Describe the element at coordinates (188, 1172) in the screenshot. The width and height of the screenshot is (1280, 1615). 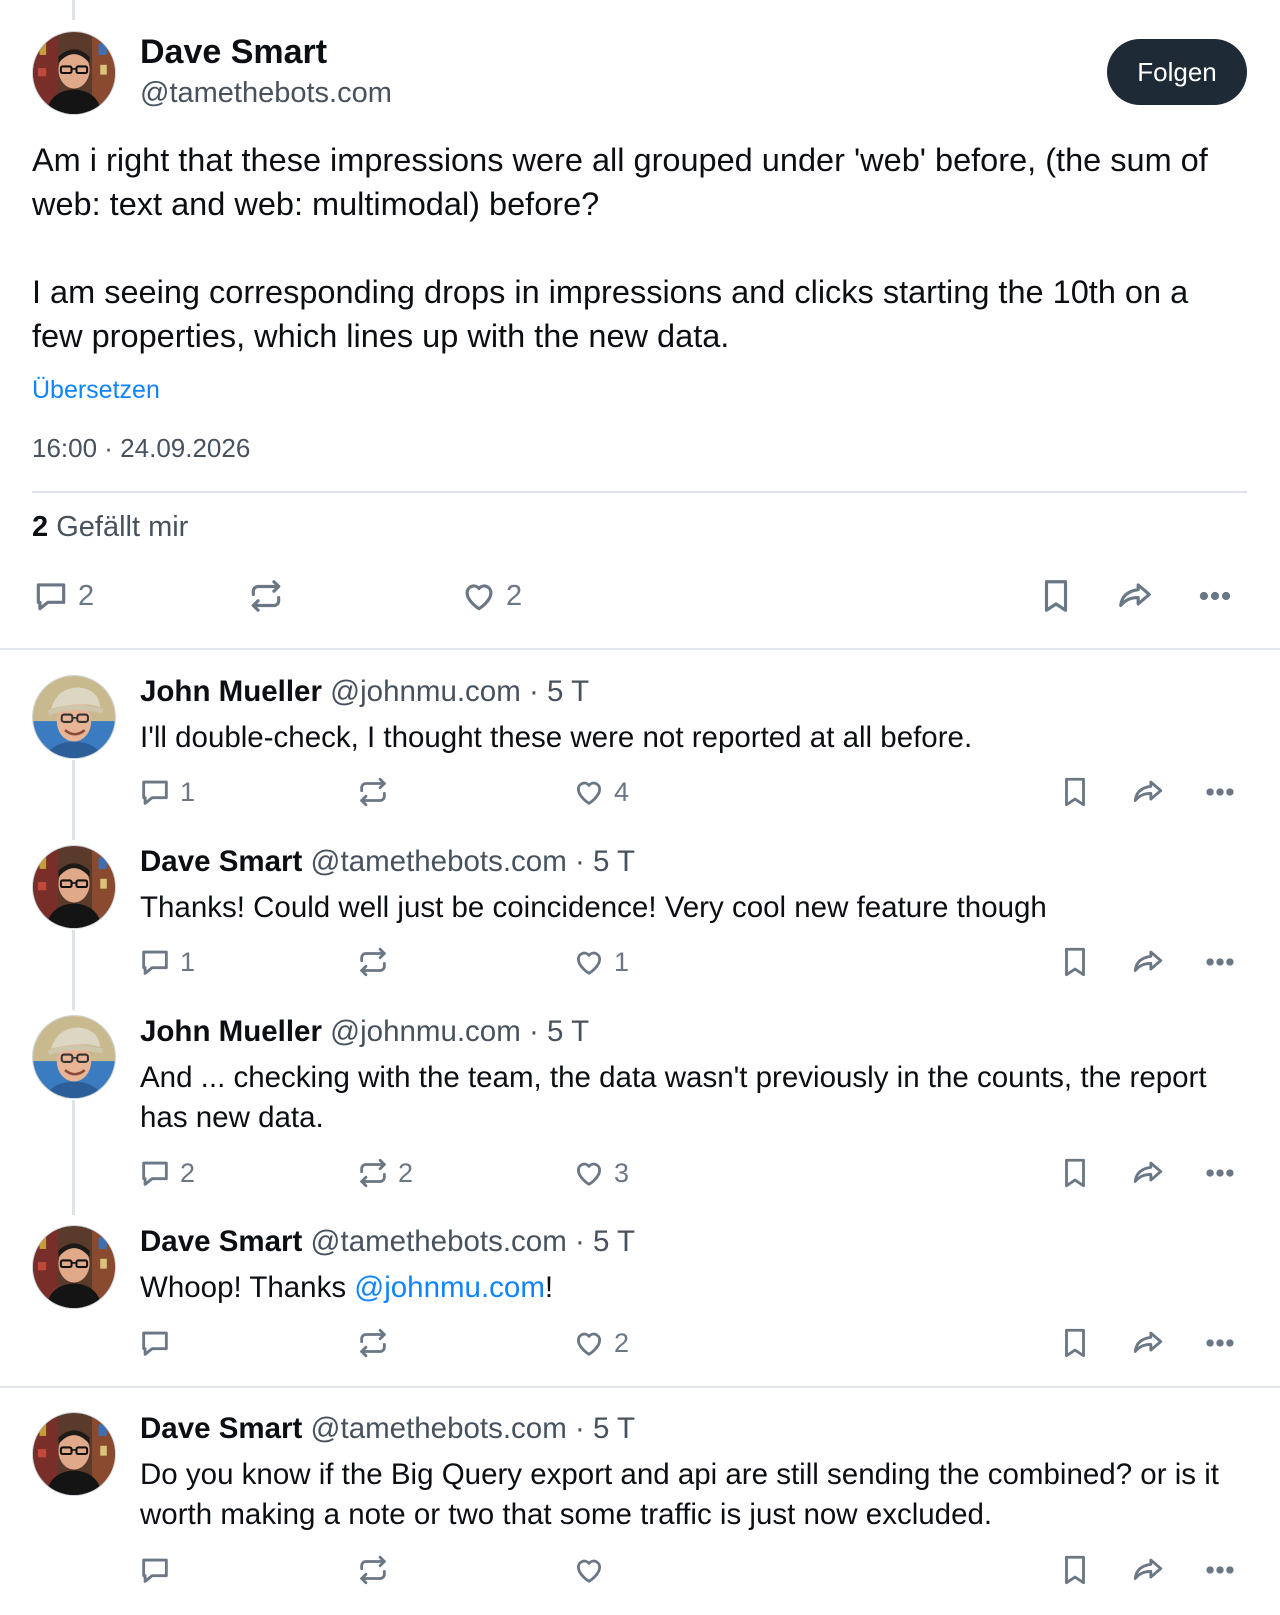
I see `reply-count: 2` at that location.